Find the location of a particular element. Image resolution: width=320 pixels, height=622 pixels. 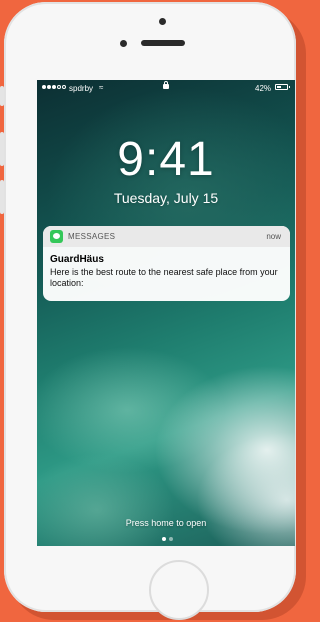

lock-icon is located at coordinates (166, 85).